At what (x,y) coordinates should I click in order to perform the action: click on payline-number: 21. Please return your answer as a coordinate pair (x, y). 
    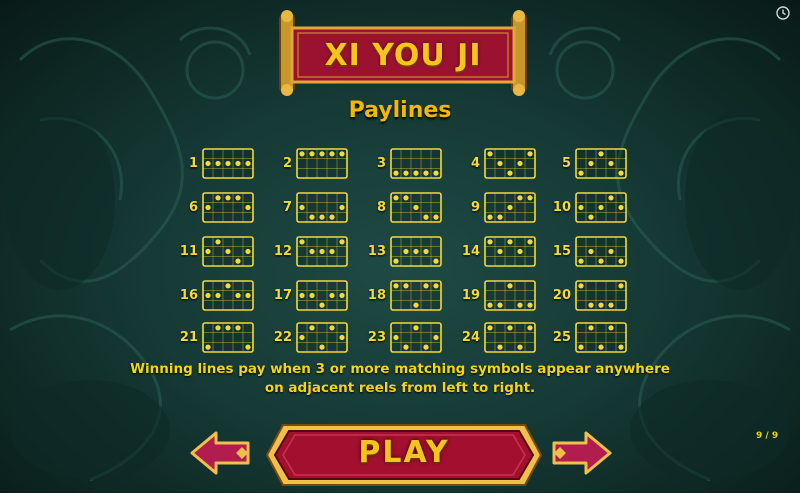
    Looking at the image, I should click on (188, 337).